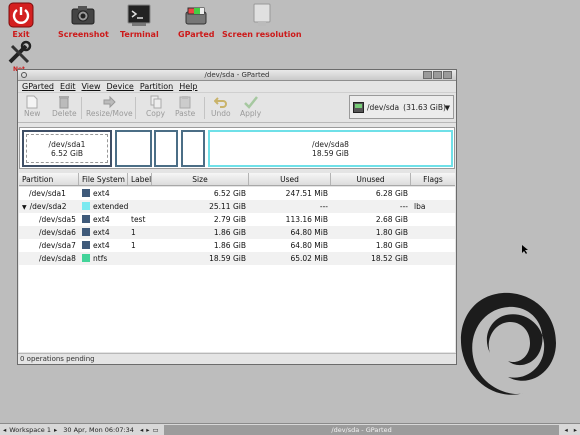 The image size is (580, 435). What do you see at coordinates (420, 206) in the screenshot?
I see `cell-flags: lba` at bounding box center [420, 206].